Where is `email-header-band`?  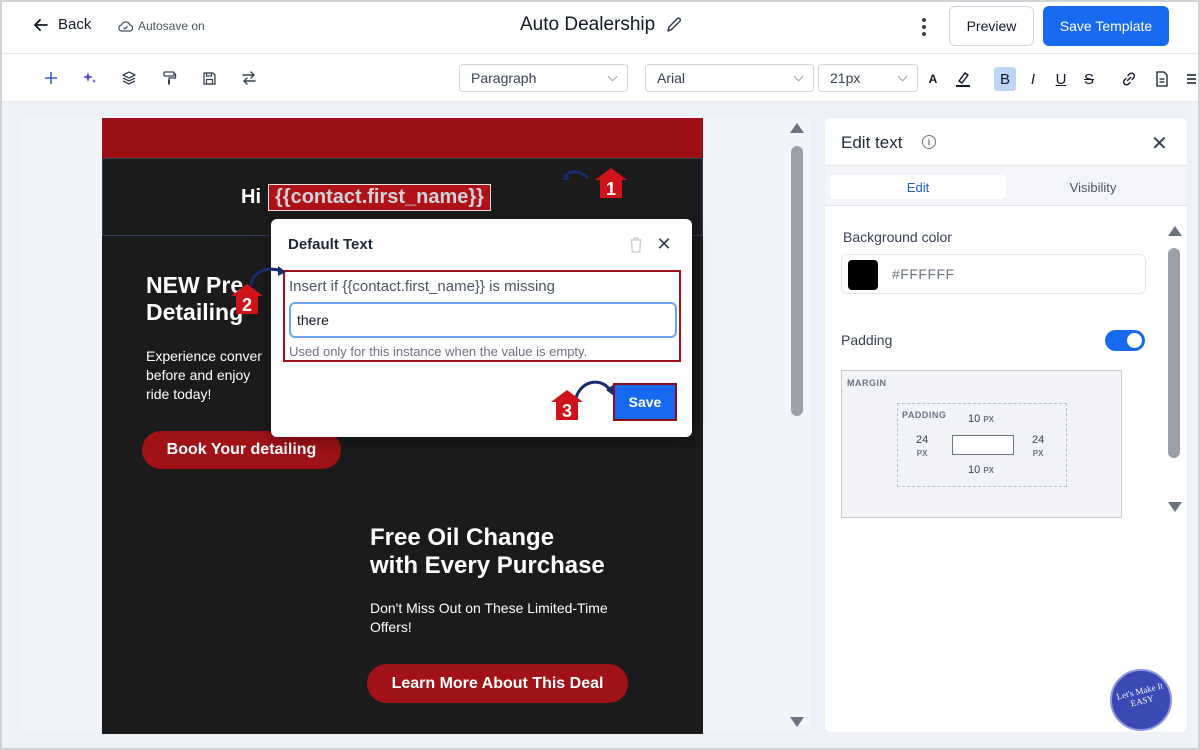
email-header-band is located at coordinates (402, 138).